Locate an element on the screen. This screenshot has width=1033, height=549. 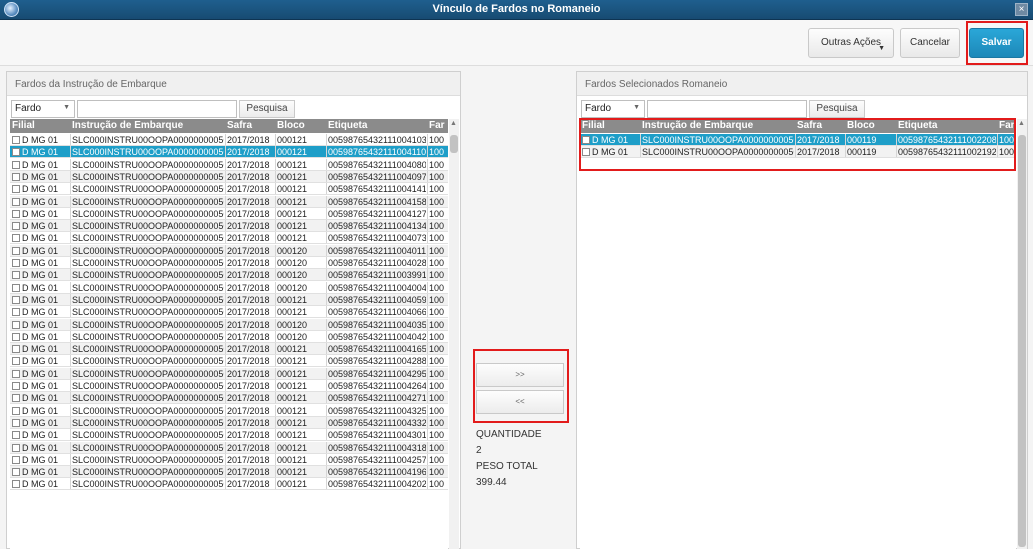
right-search-input is located at coordinates (727, 109).